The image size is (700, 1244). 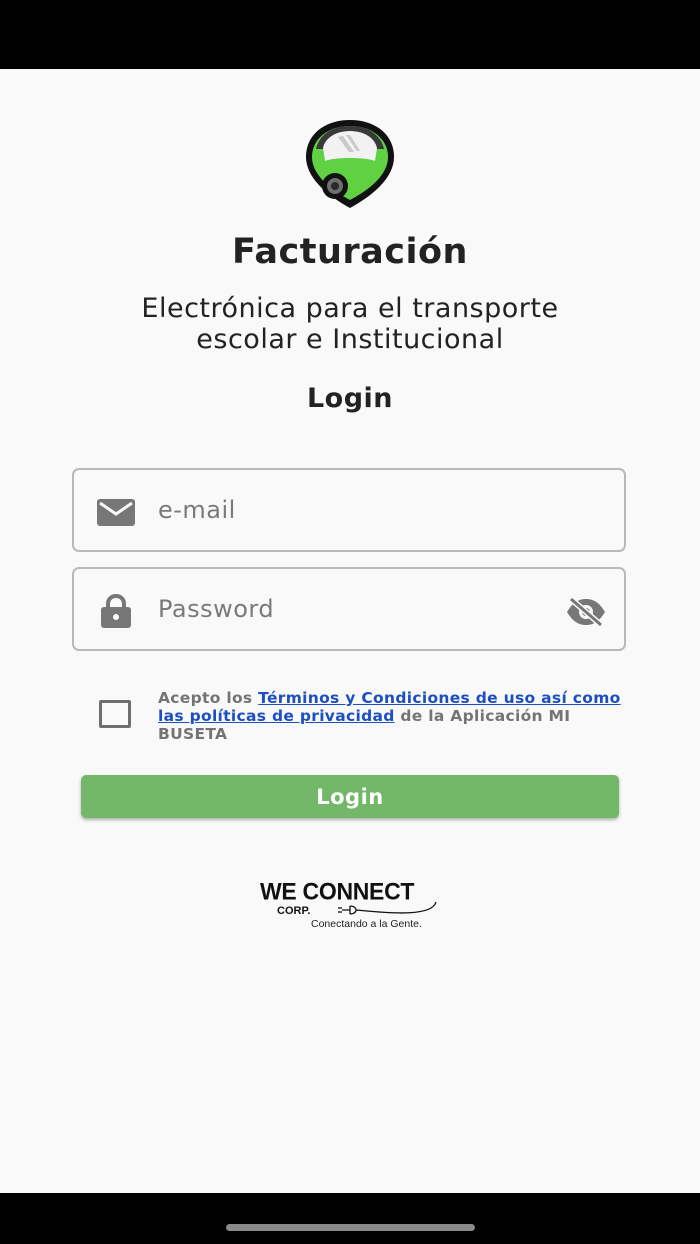 I want to click on status-bar, so click(x=350, y=34).